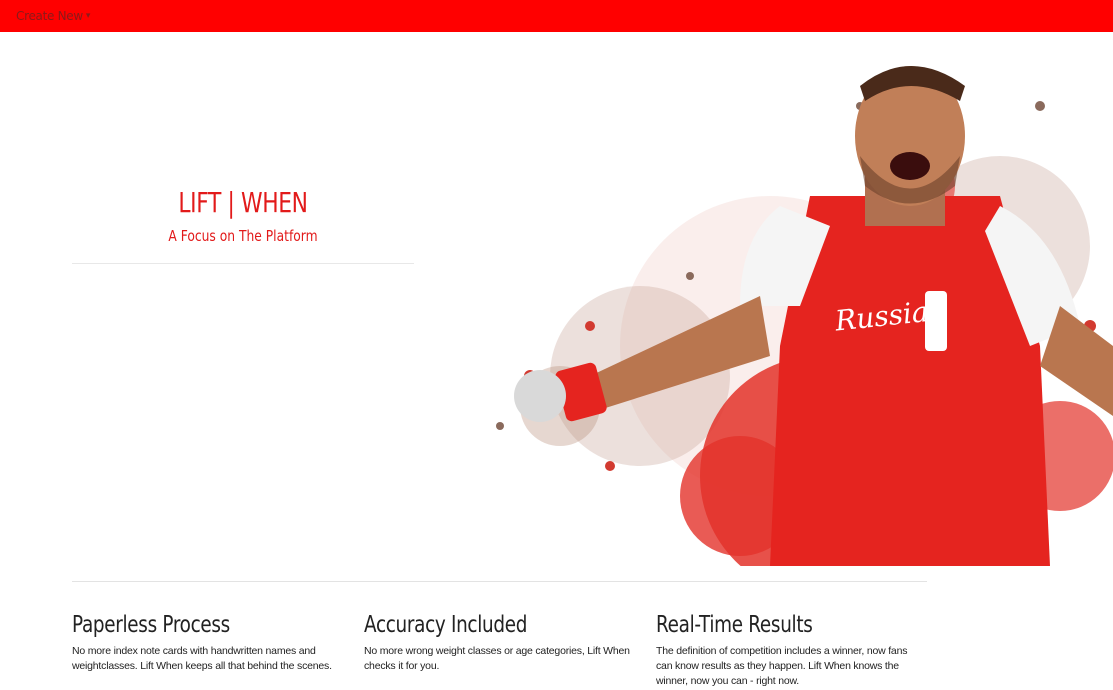 This screenshot has width=1113, height=690. Describe the element at coordinates (49, 16) in the screenshot. I see `create-new-label: Create New` at that location.